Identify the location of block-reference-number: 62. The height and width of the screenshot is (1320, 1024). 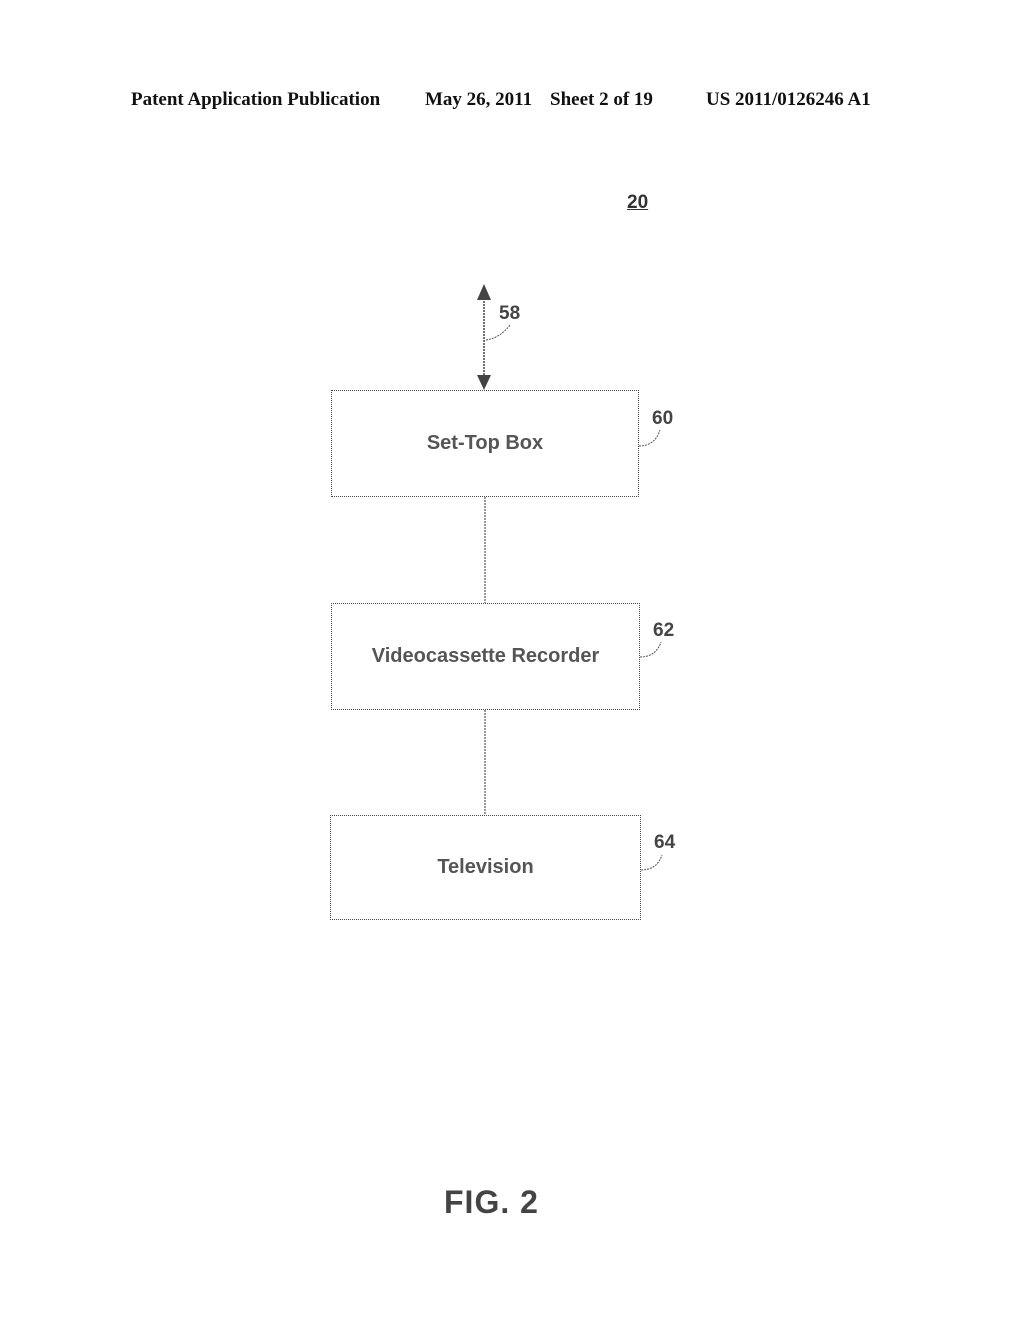
(664, 630).